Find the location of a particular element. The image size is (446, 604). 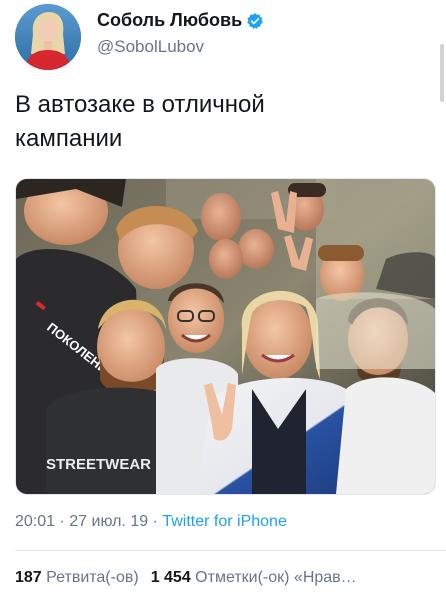

tweet-date: 27 июл. 19 is located at coordinates (109, 521).